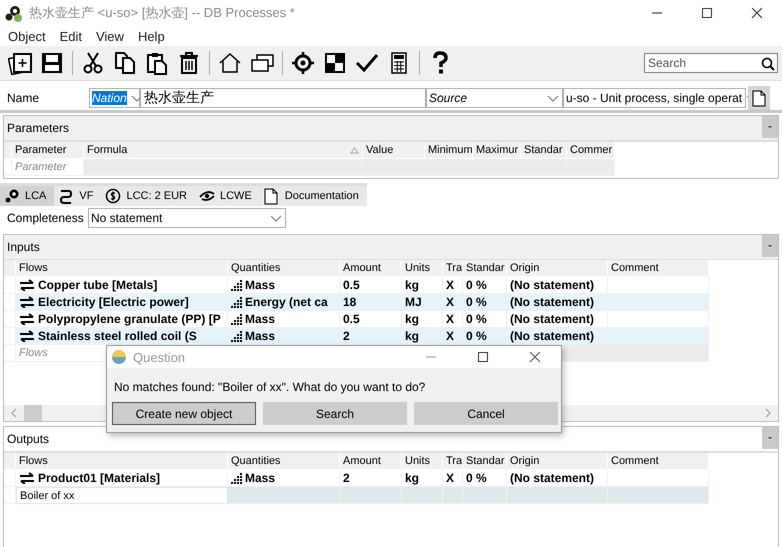  Describe the element at coordinates (303, 63) in the screenshot. I see `target-icon` at that location.